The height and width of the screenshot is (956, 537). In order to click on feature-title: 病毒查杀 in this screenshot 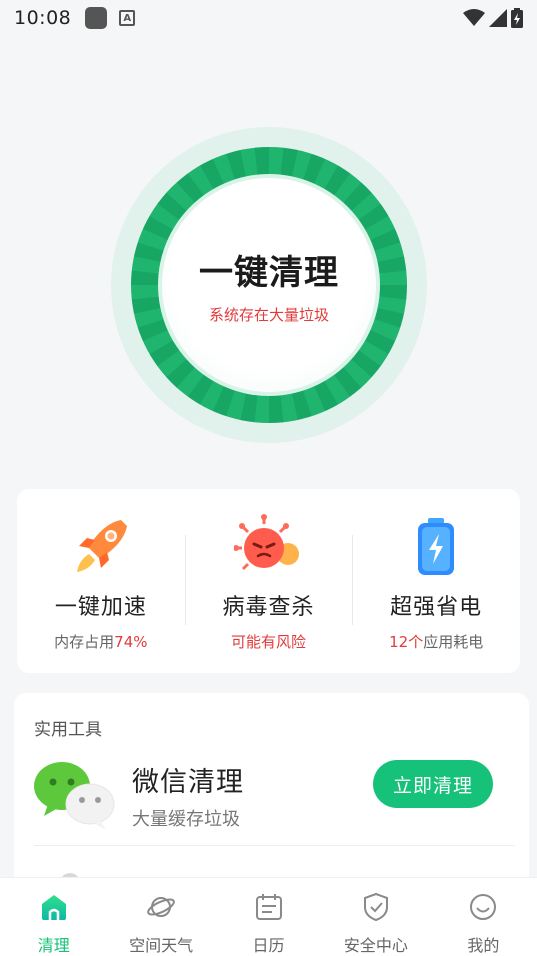, I will do `click(268, 607)`.